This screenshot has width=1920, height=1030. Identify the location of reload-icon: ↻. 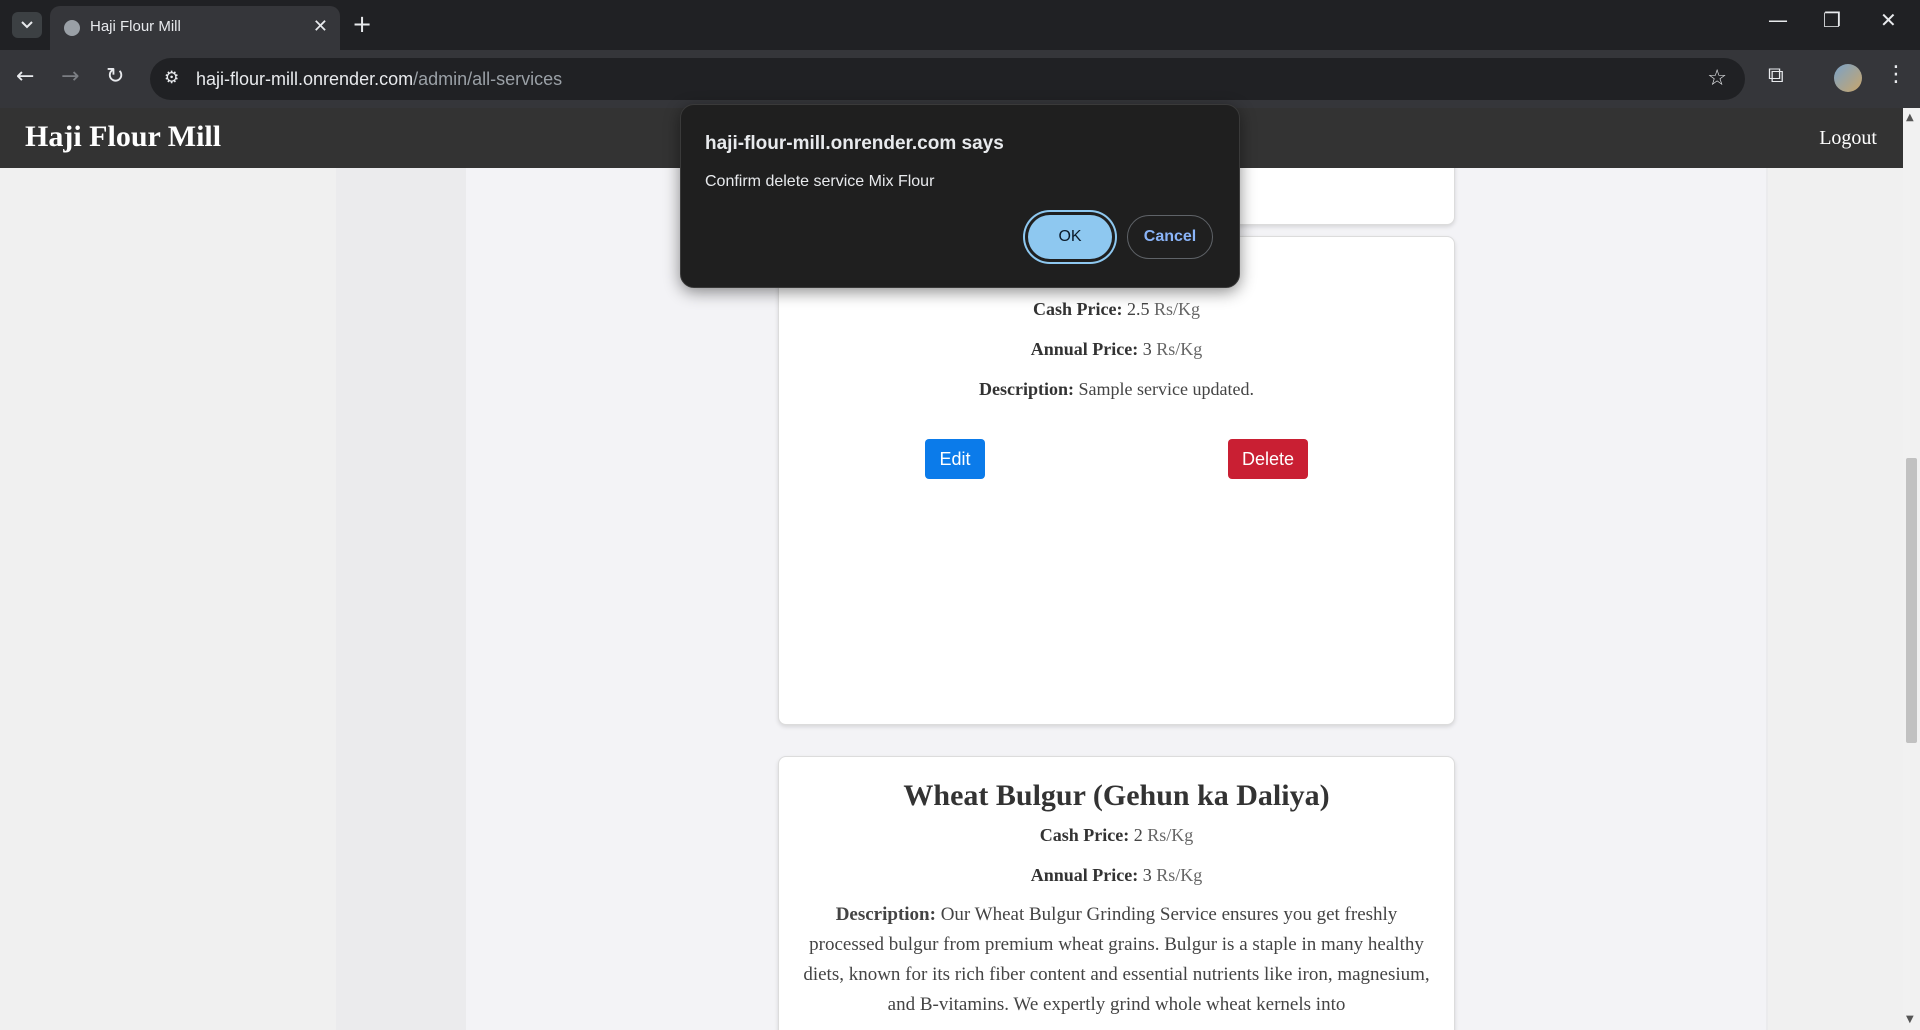
(115, 76).